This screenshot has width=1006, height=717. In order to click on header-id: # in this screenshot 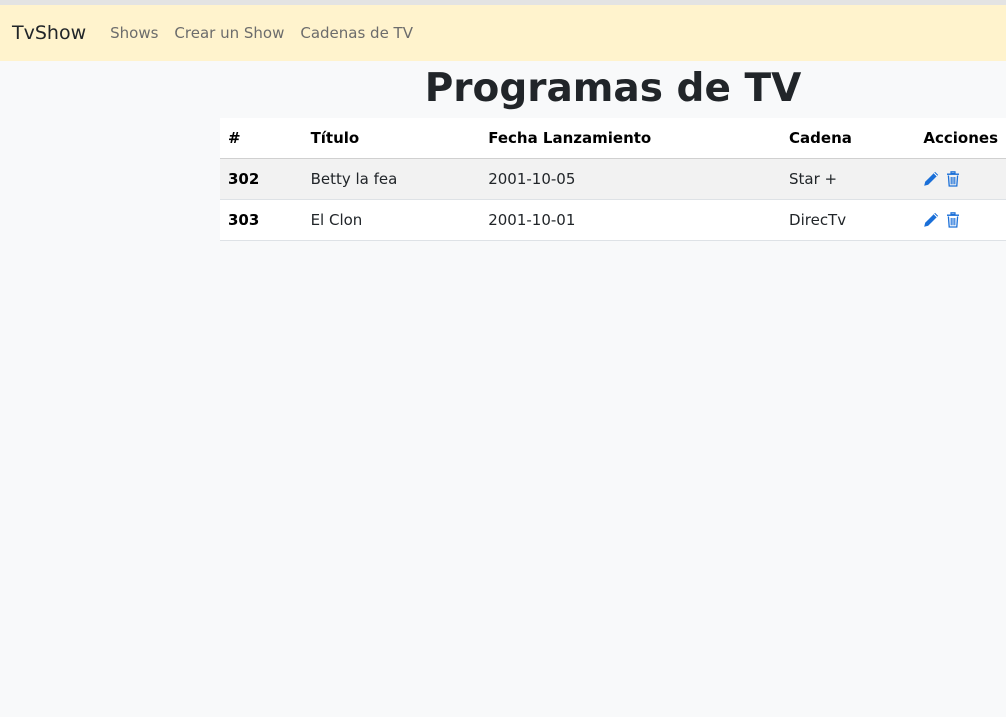, I will do `click(261, 138)`.